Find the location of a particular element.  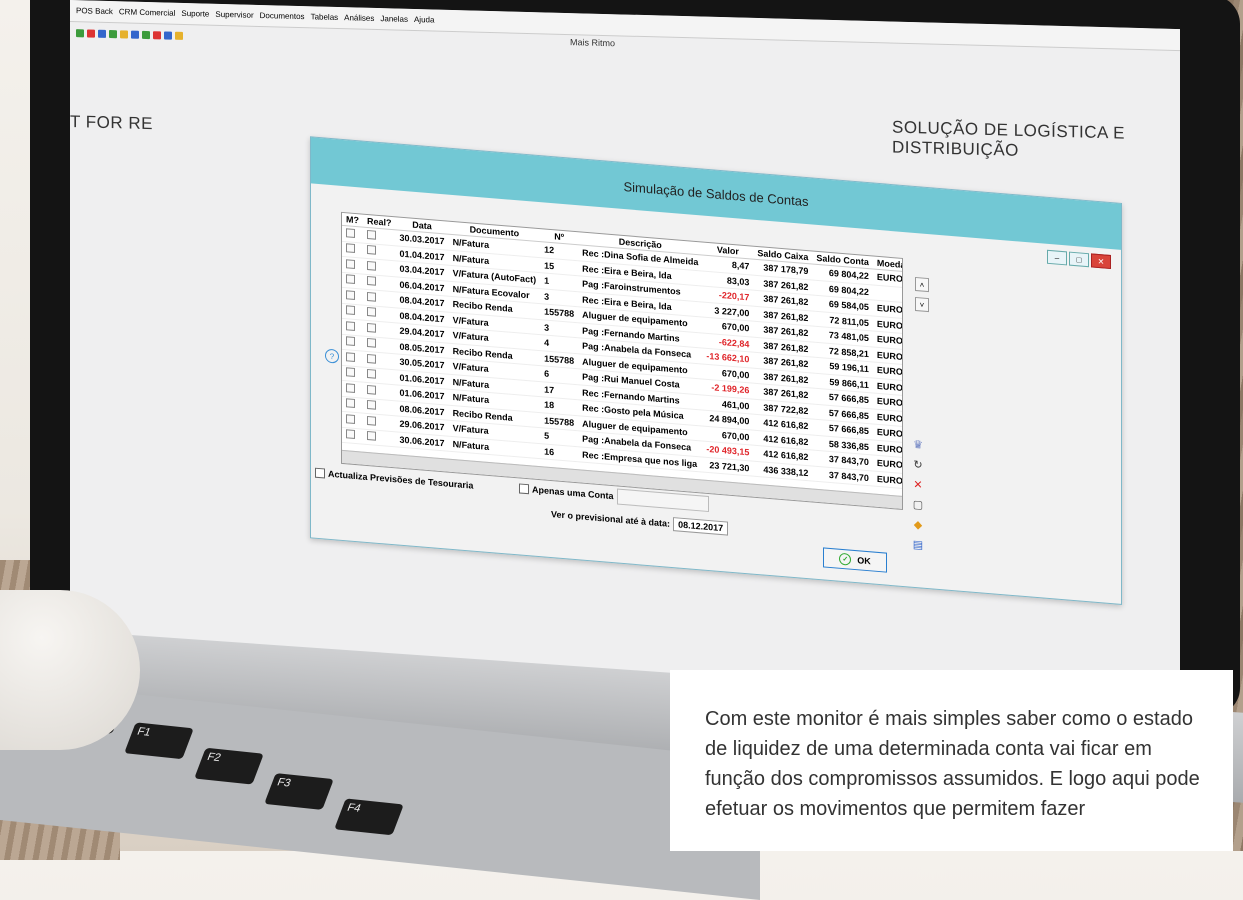

checkbox-tesouraria is located at coordinates (320, 473).